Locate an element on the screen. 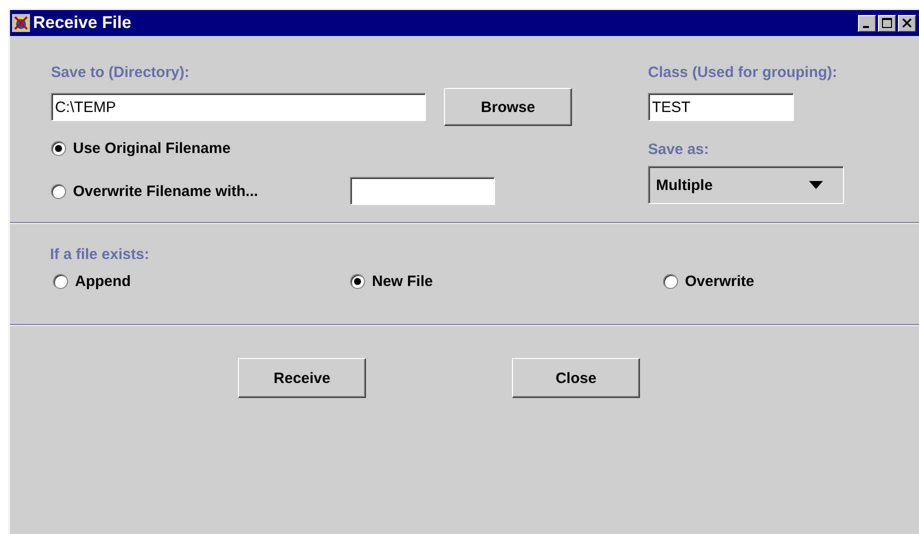 This screenshot has height=534, width=919. save-as-label: Save as: is located at coordinates (679, 149).